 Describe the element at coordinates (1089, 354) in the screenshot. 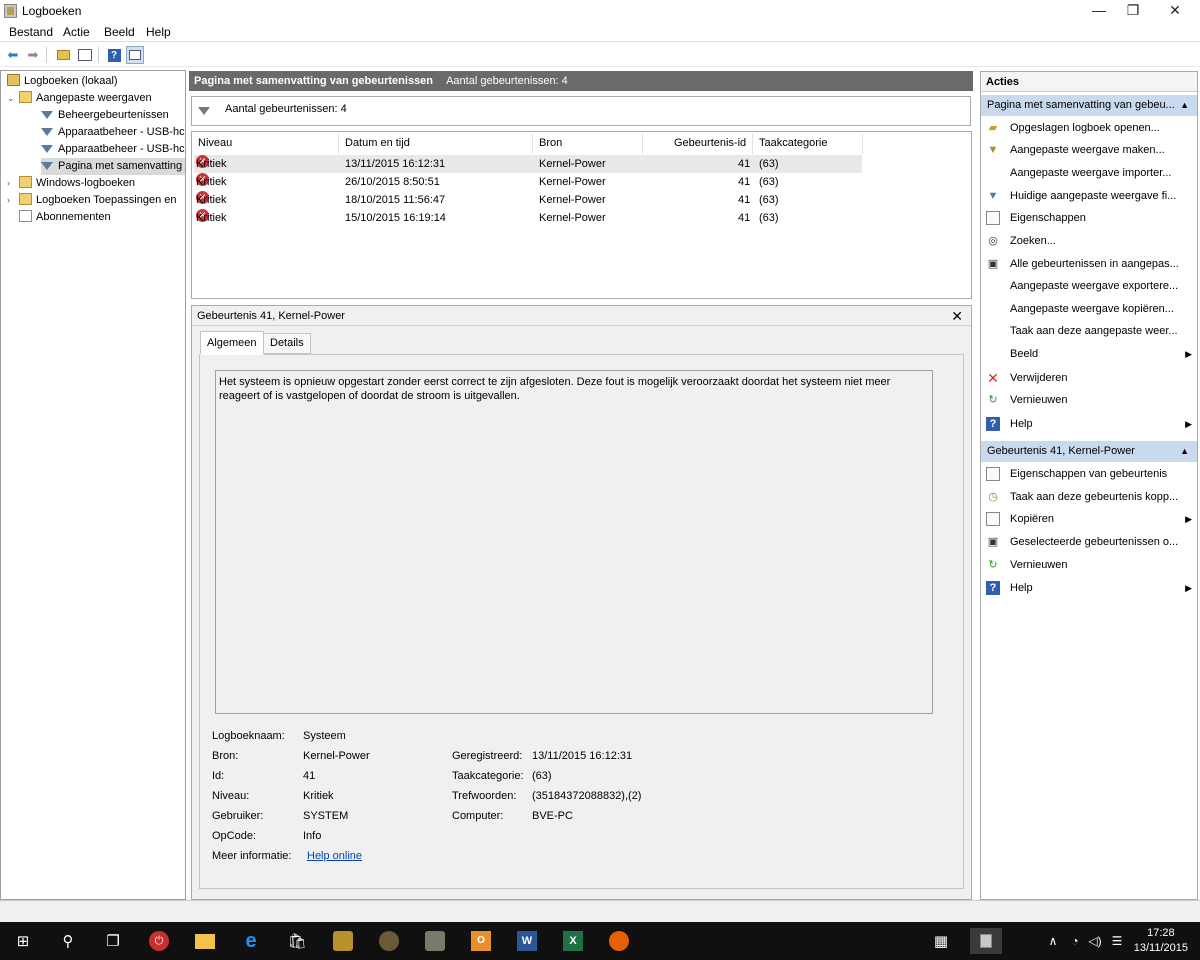

I see `action-view-menu: Beeld ▶` at that location.